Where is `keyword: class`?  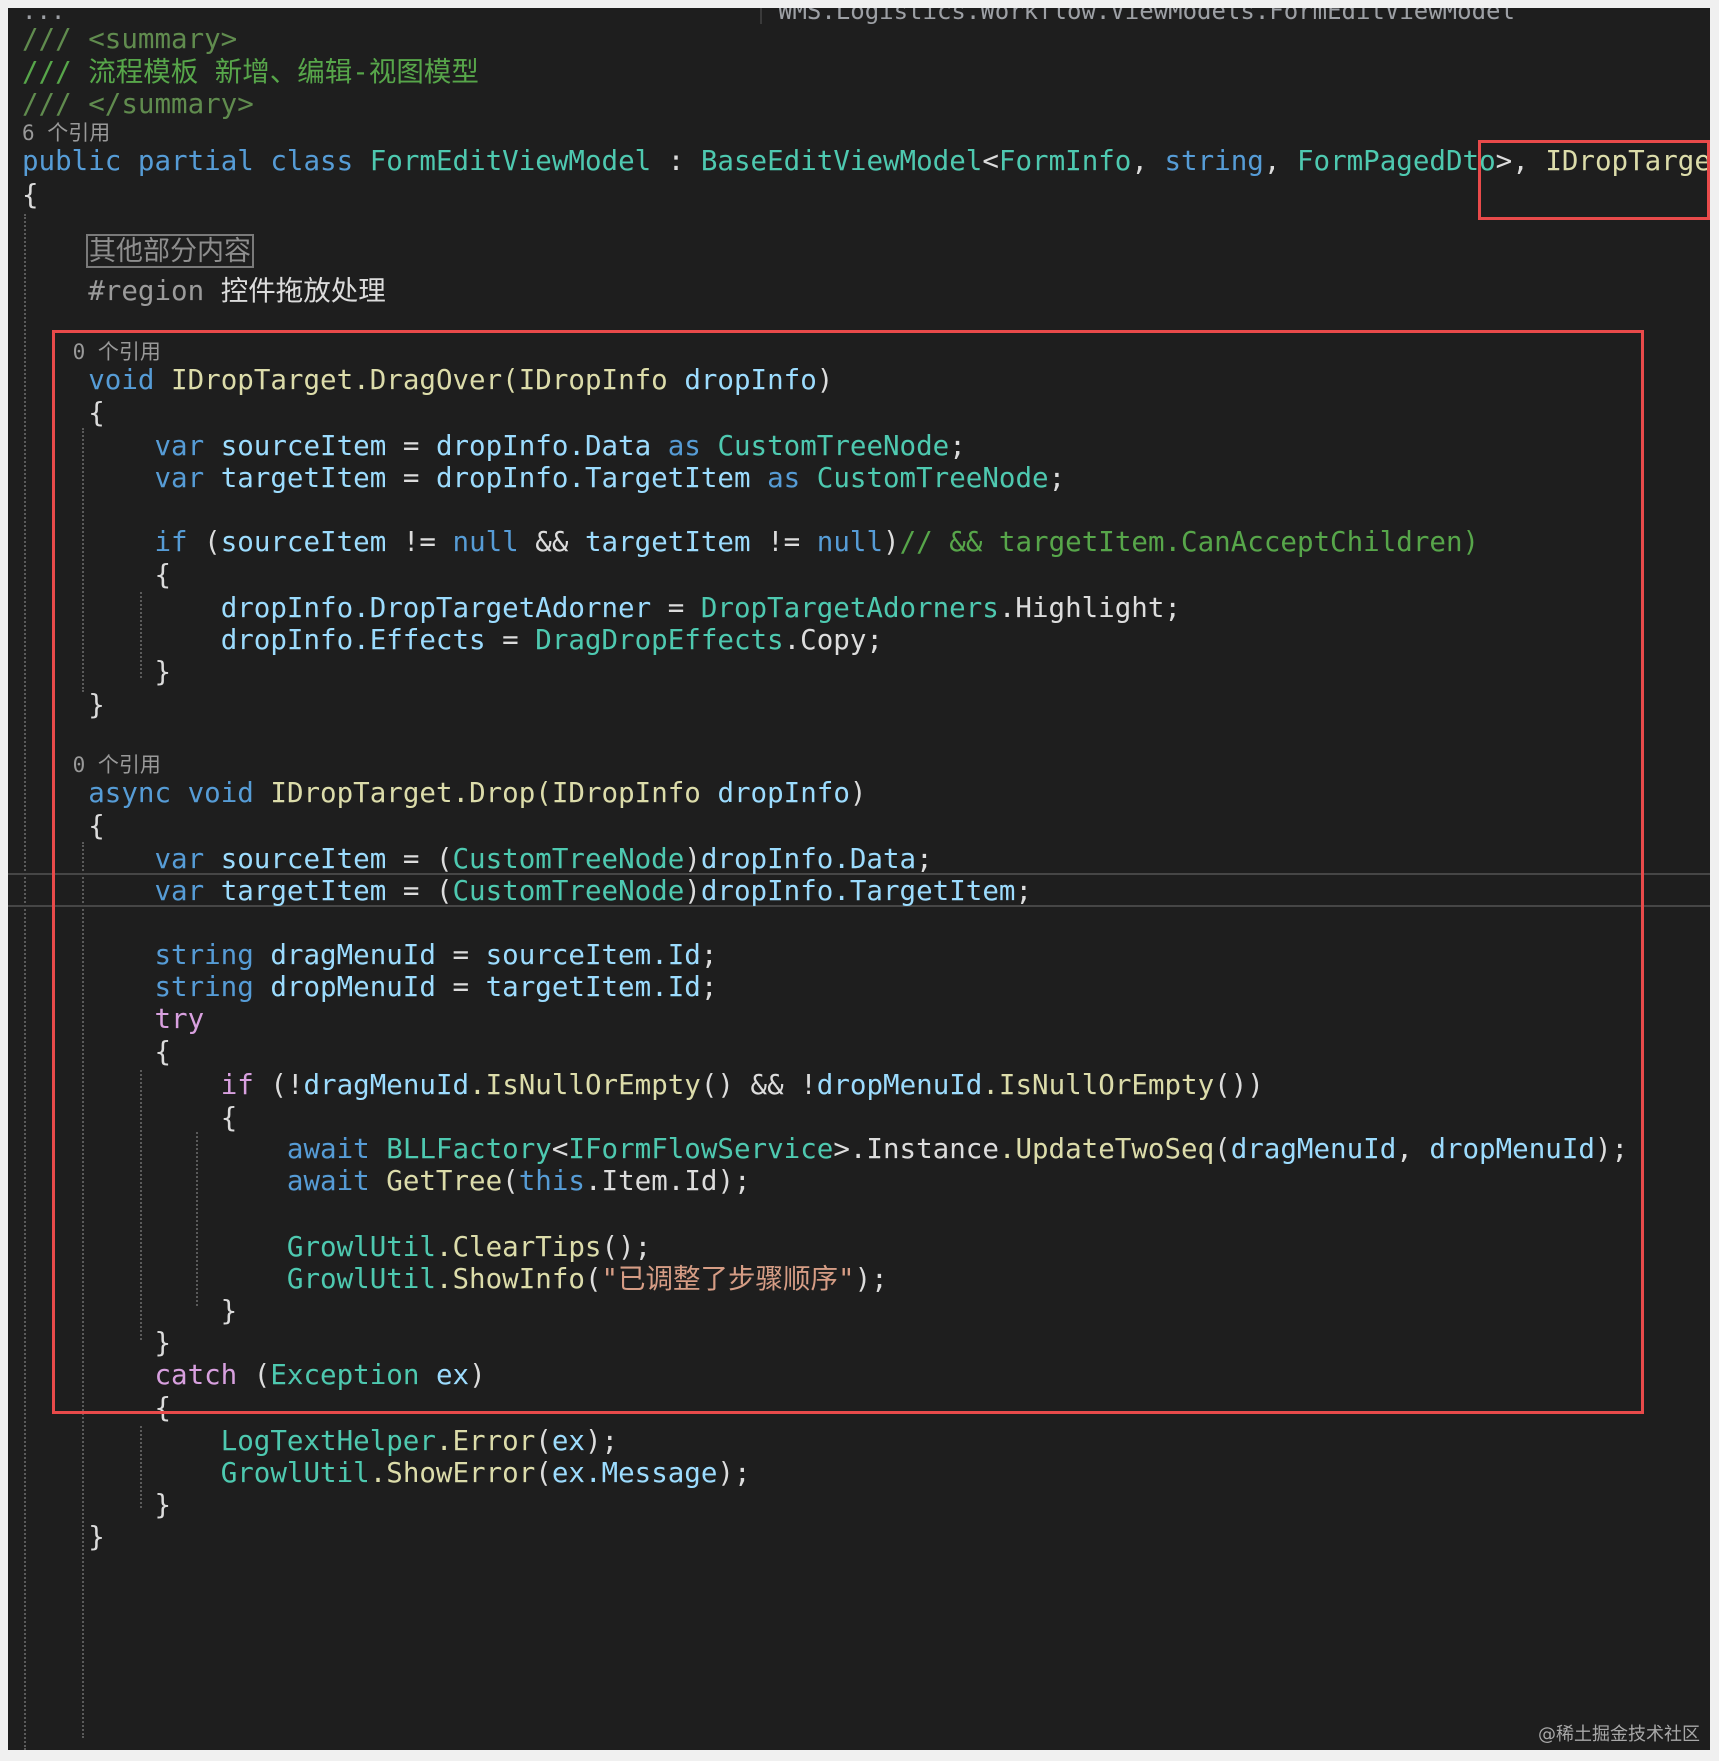 keyword: class is located at coordinates (312, 161).